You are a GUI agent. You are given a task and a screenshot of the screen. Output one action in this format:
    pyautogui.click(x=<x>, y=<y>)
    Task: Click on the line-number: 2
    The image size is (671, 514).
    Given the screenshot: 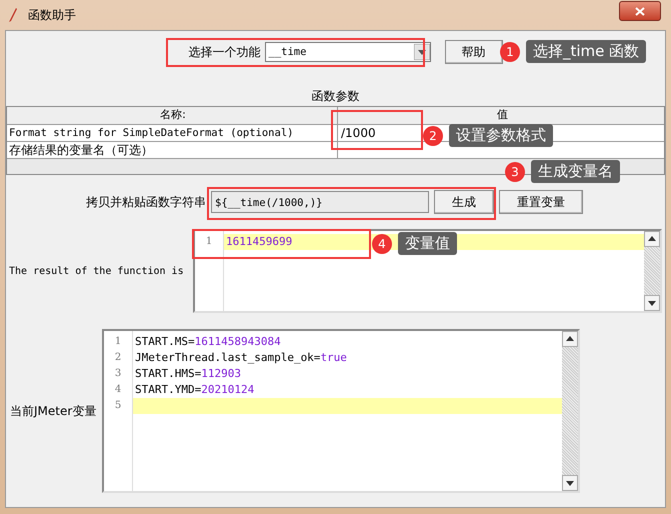 What is the action you would take?
    pyautogui.click(x=118, y=358)
    